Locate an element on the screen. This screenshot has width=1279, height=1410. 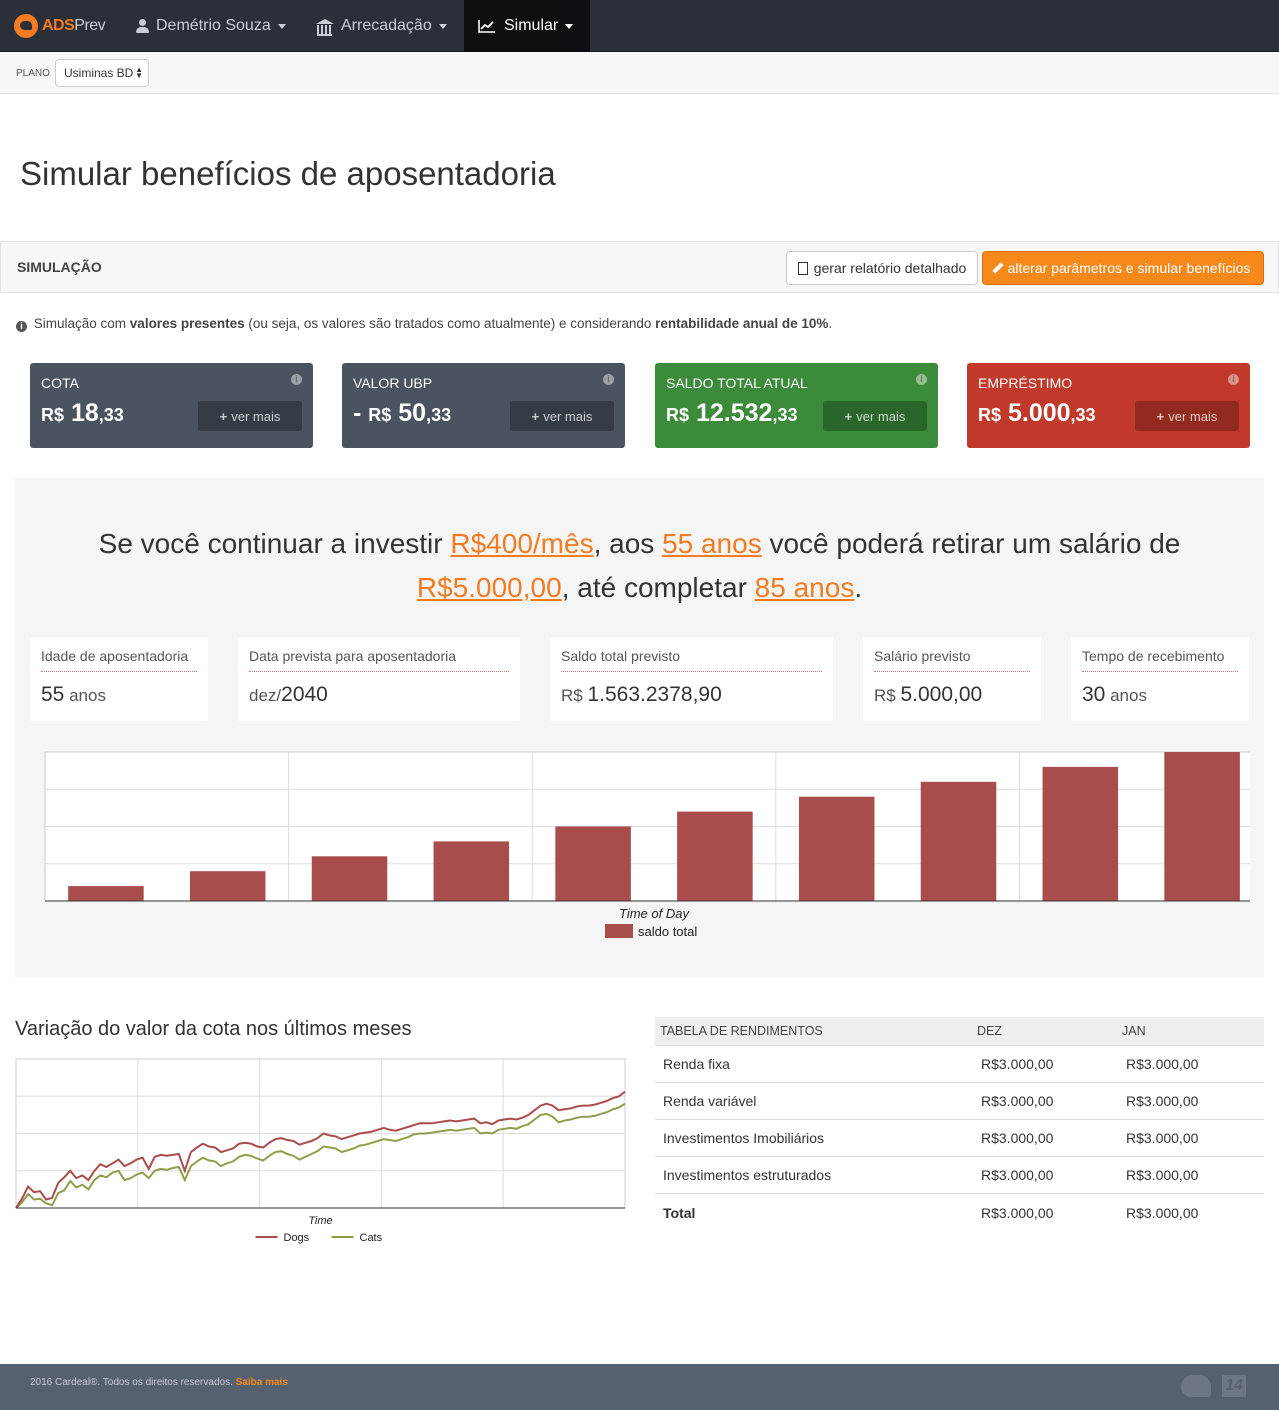
legend-label: Cats is located at coordinates (371, 1238).